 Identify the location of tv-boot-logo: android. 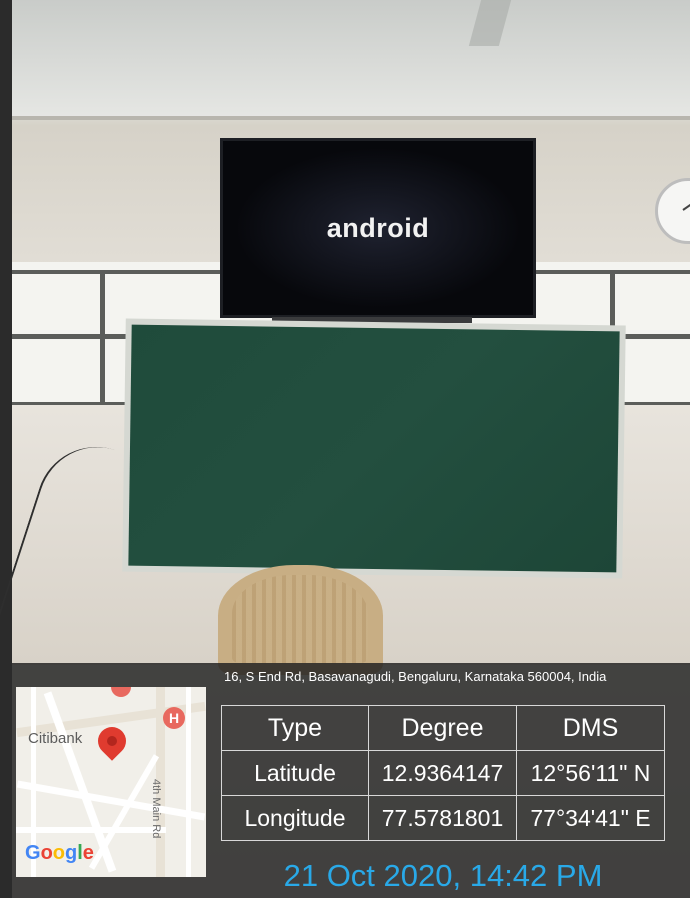
(378, 228).